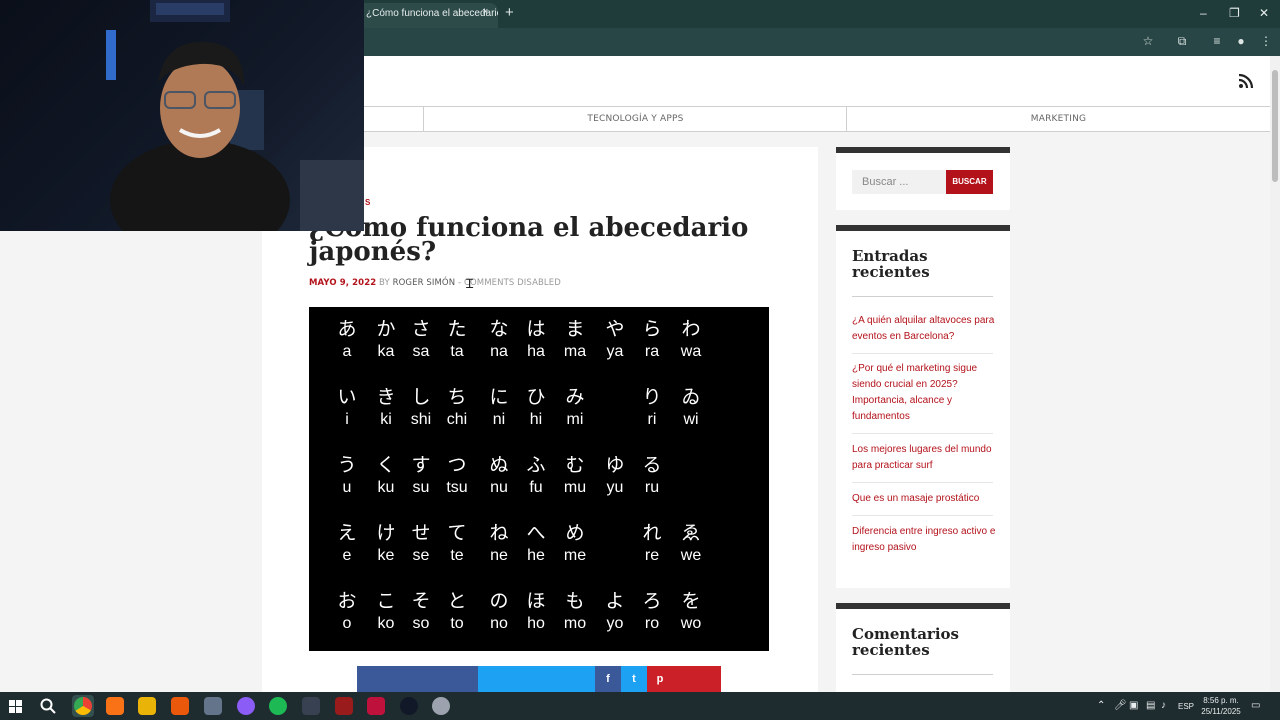 The width and height of the screenshot is (1280, 720). Describe the element at coordinates (386, 397) in the screenshot. I see `kana-character: き` at that location.